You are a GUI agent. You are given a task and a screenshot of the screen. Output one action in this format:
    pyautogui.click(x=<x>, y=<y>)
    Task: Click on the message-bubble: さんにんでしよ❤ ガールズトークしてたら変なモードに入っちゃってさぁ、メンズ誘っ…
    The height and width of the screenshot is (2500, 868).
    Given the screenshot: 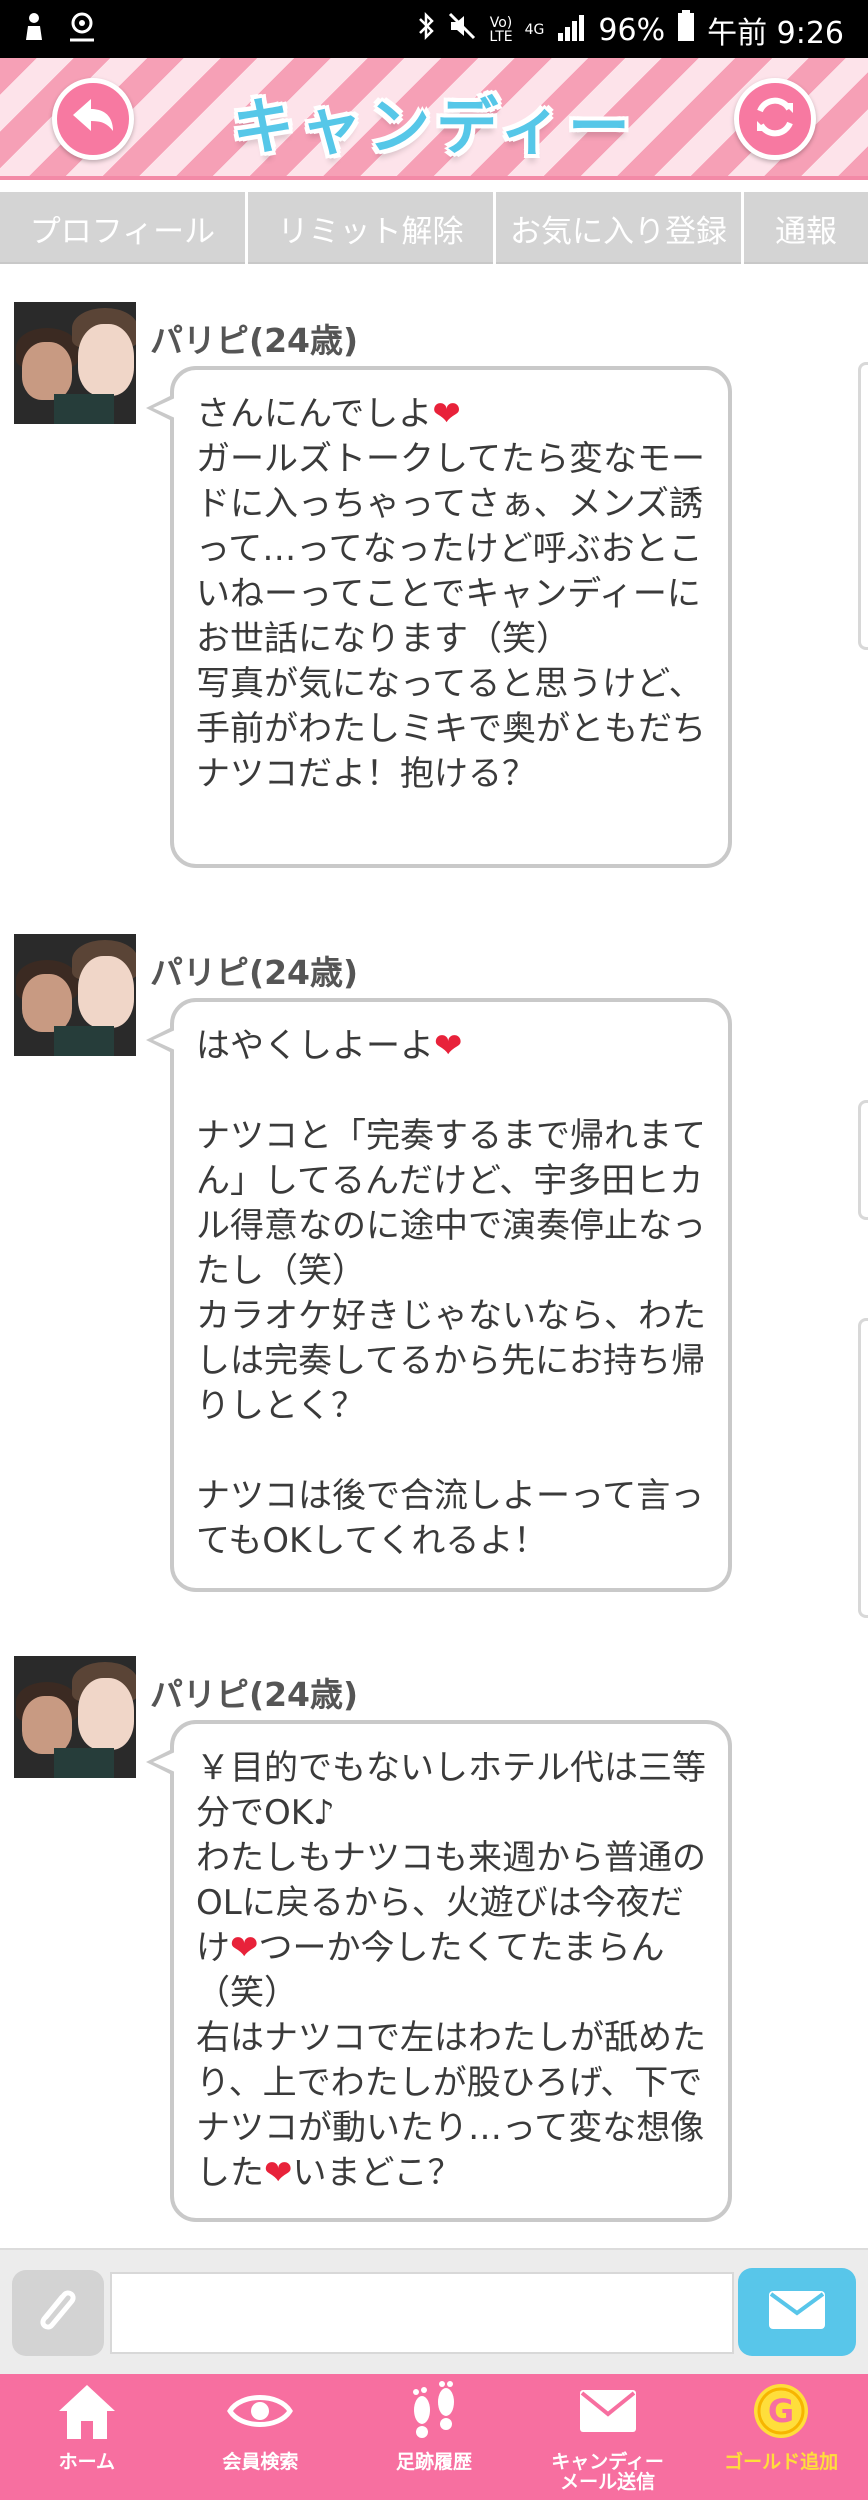 What is the action you would take?
    pyautogui.click(x=439, y=617)
    